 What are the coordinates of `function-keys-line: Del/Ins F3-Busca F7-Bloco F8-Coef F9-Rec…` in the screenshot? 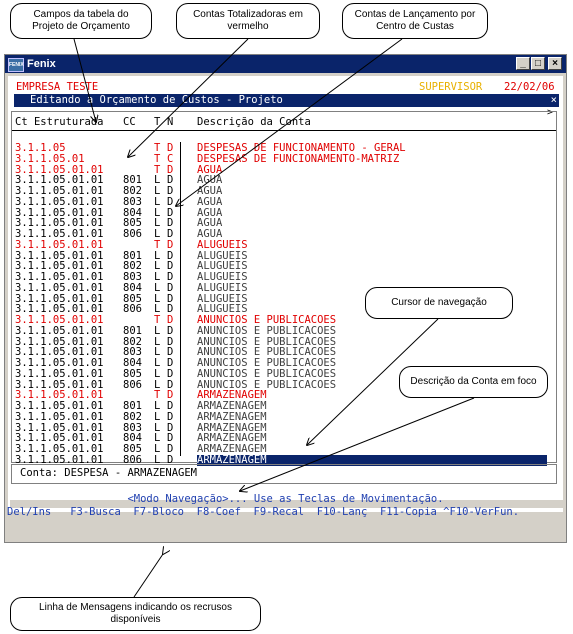 It's located at (263, 512).